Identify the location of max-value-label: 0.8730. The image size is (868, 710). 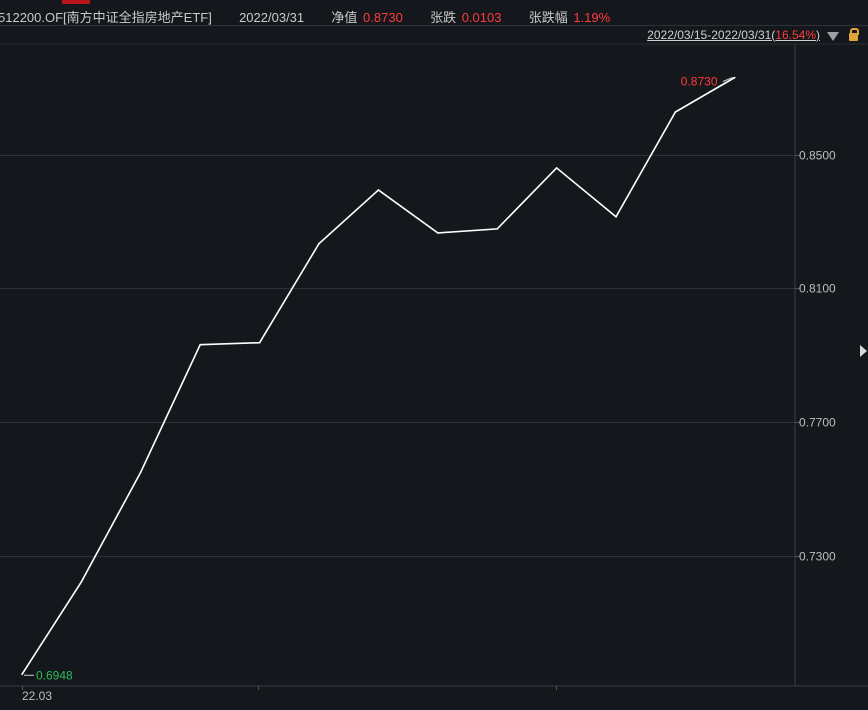
(699, 81).